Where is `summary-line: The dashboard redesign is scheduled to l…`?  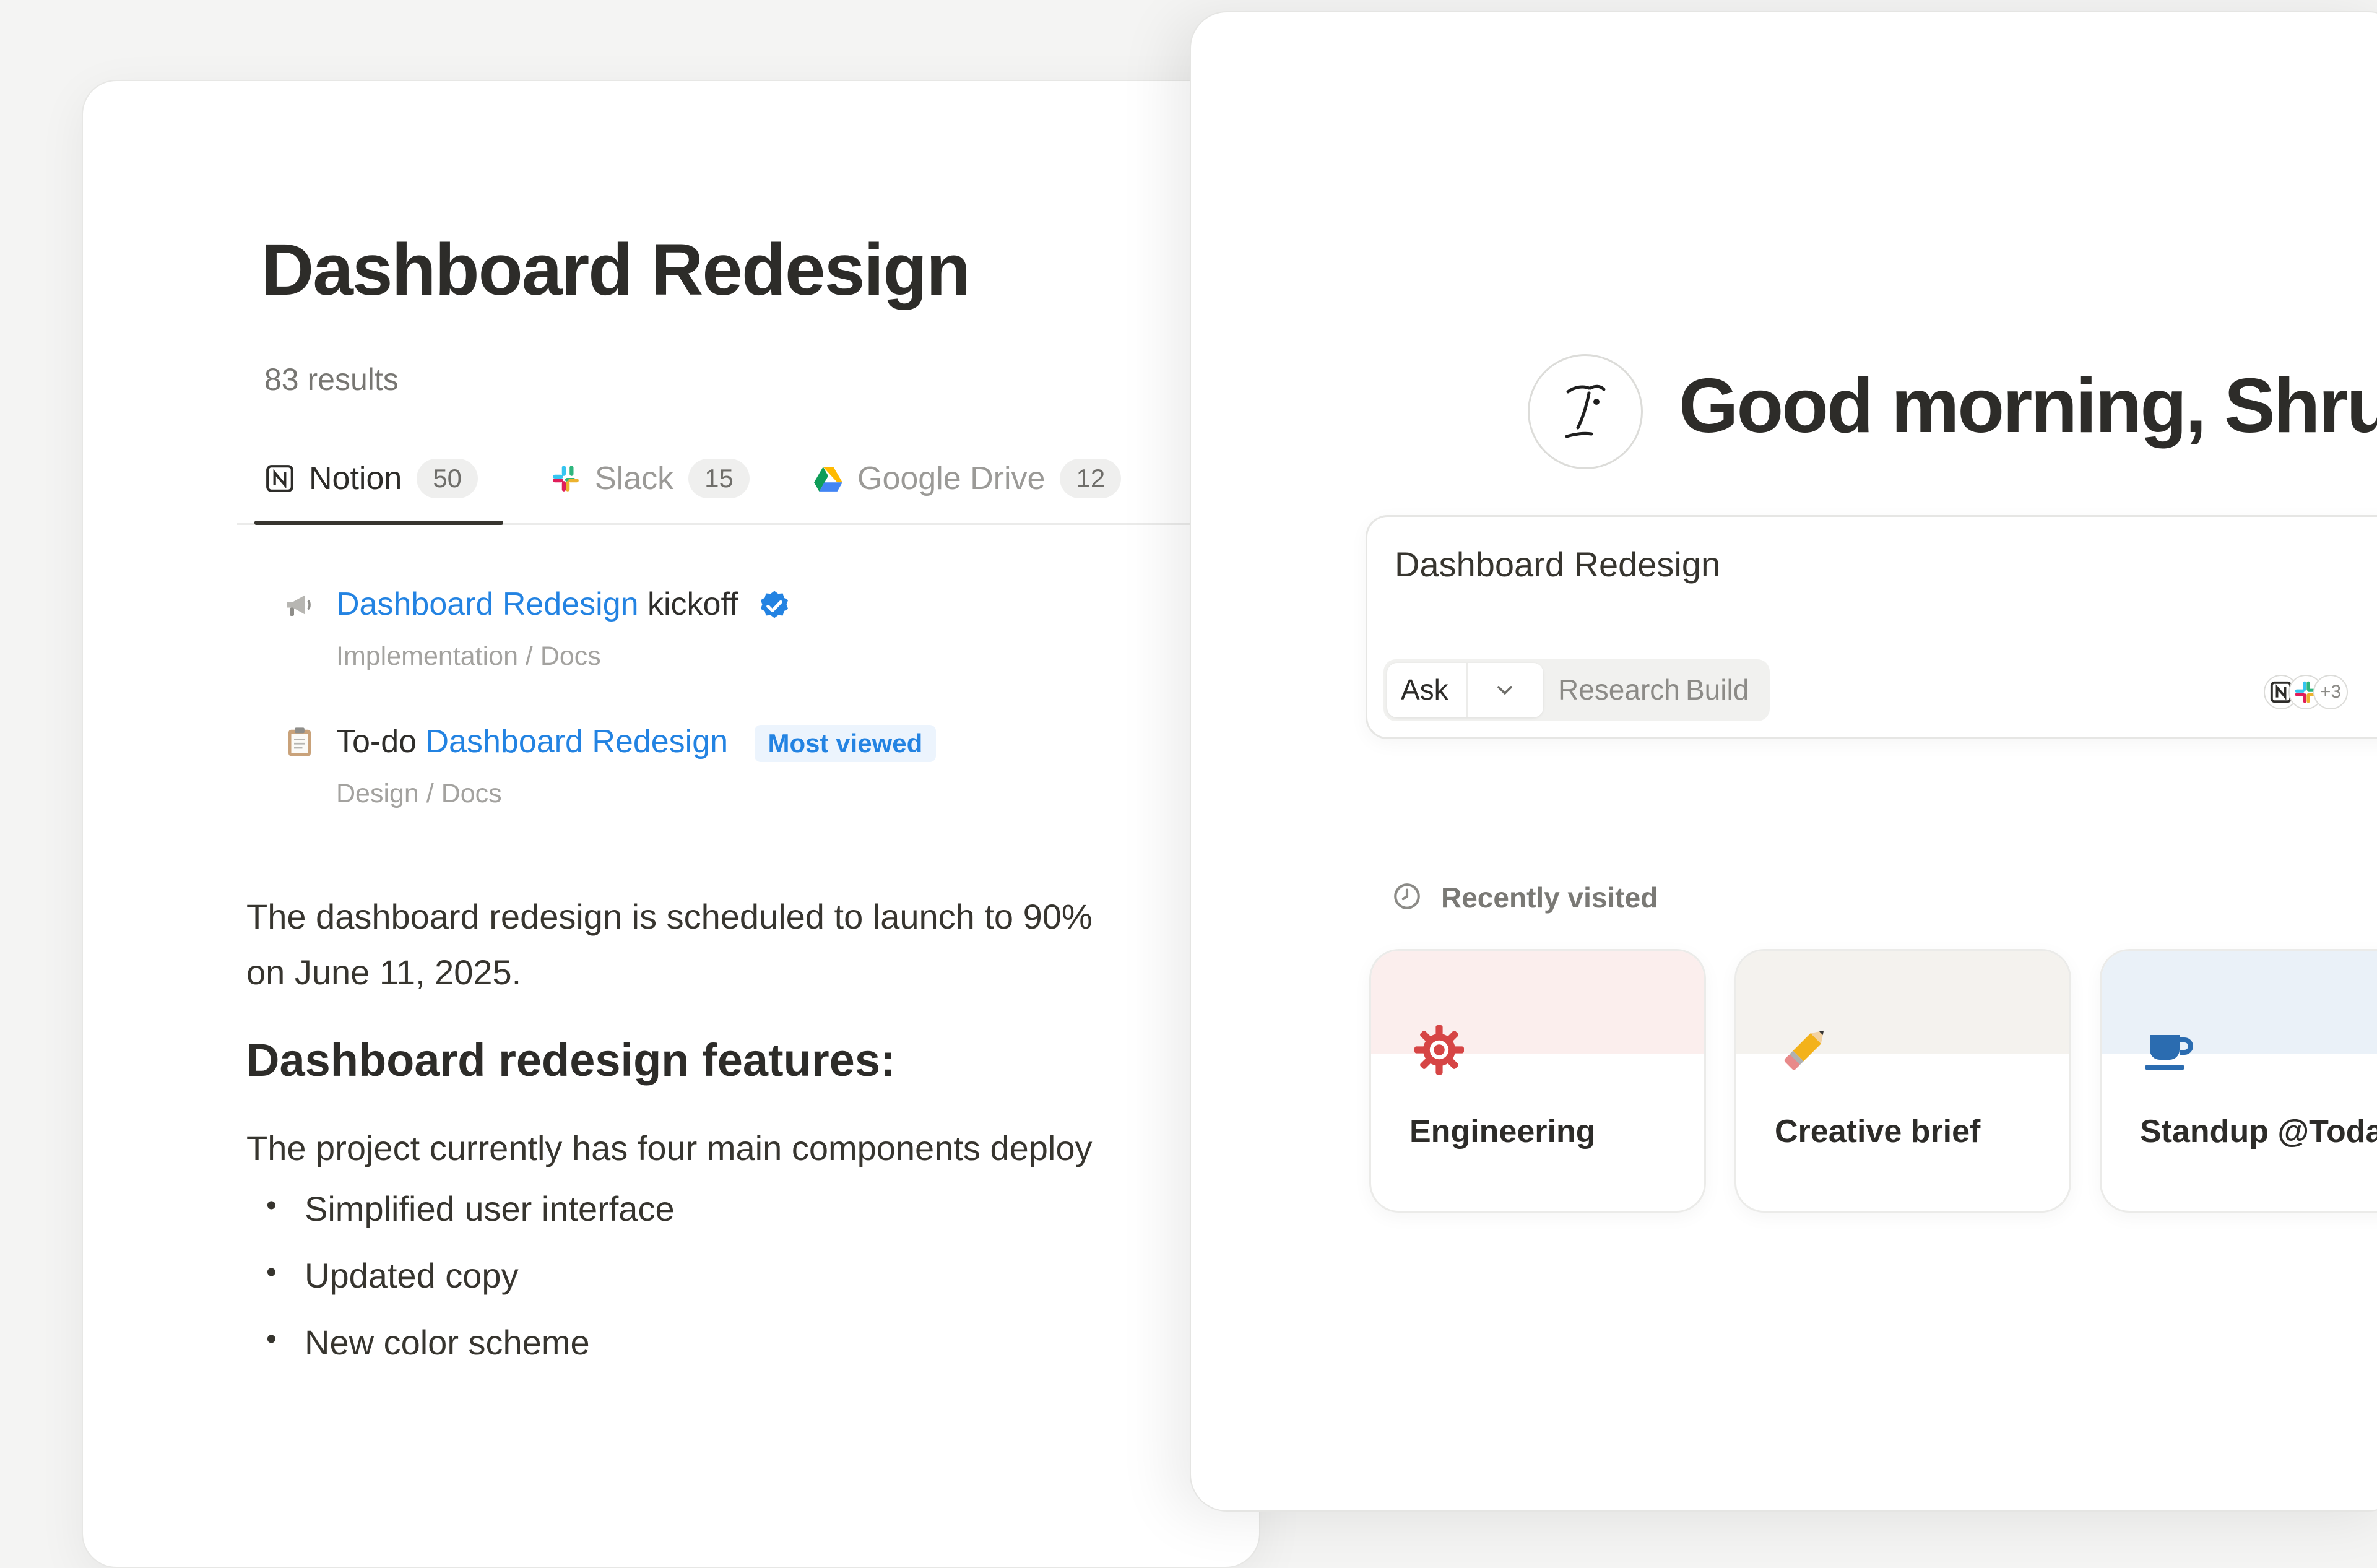 summary-line: The dashboard redesign is scheduled to l… is located at coordinates (669, 916).